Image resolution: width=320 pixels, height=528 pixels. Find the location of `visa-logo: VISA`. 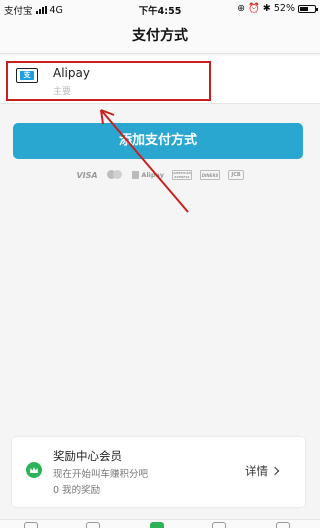

visa-logo: VISA is located at coordinates (87, 175).